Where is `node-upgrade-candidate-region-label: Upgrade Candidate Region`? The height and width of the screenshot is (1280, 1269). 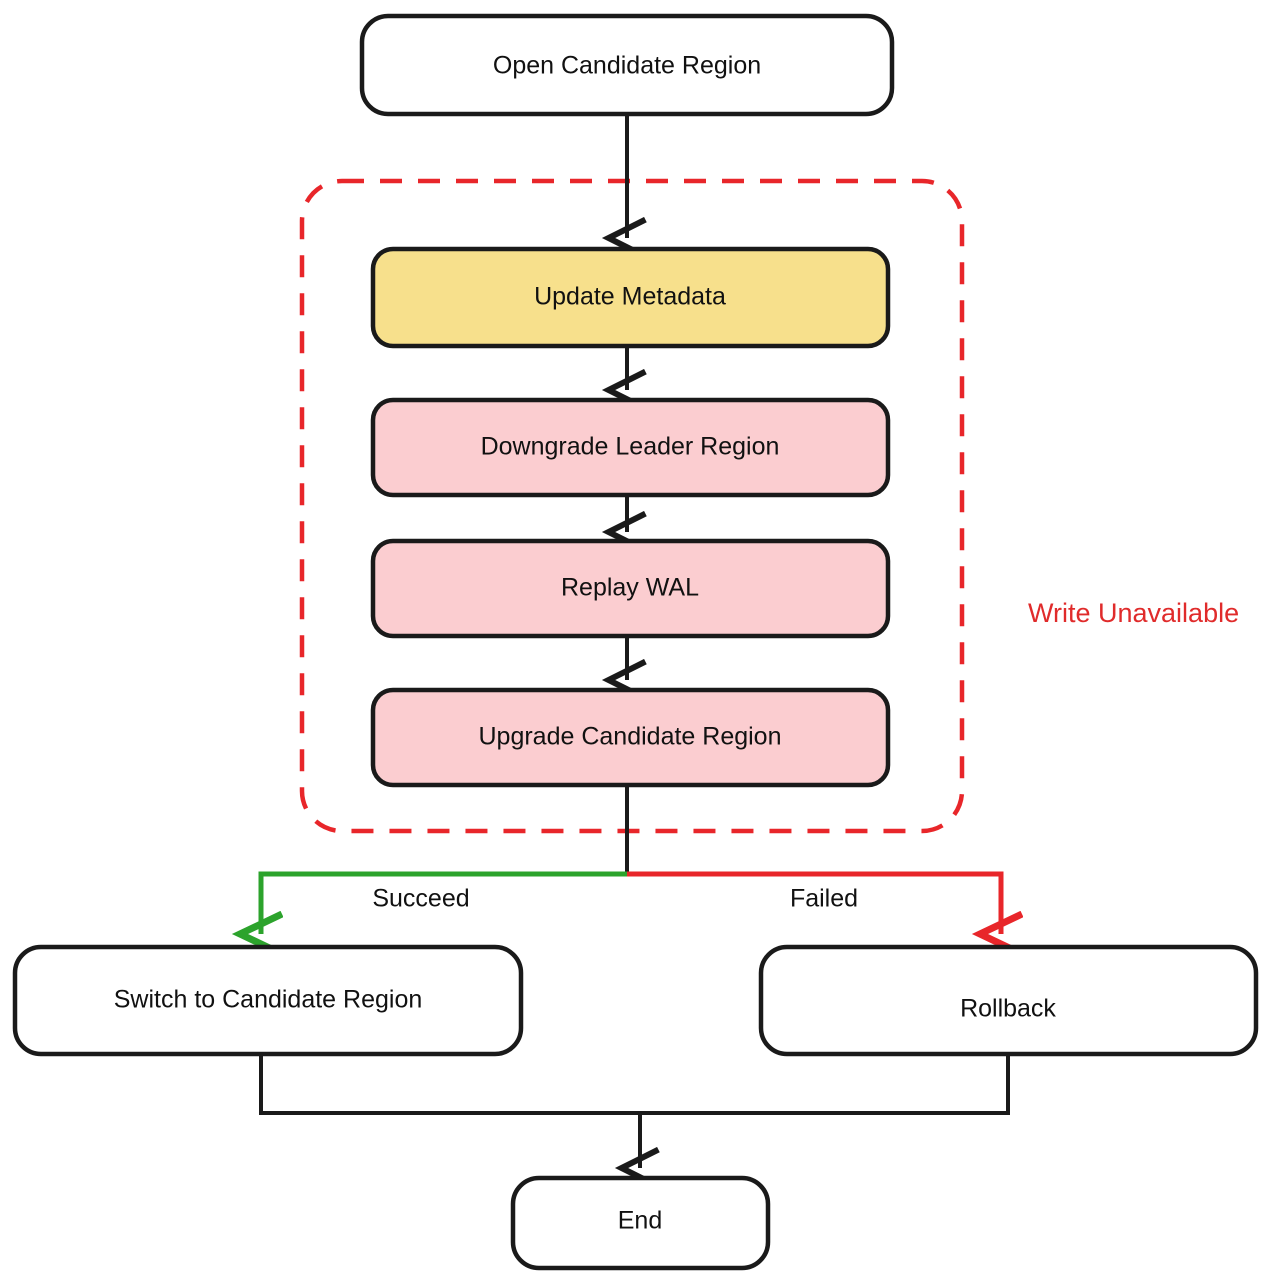
node-upgrade-candidate-region-label: Upgrade Candidate Region is located at coordinates (630, 737).